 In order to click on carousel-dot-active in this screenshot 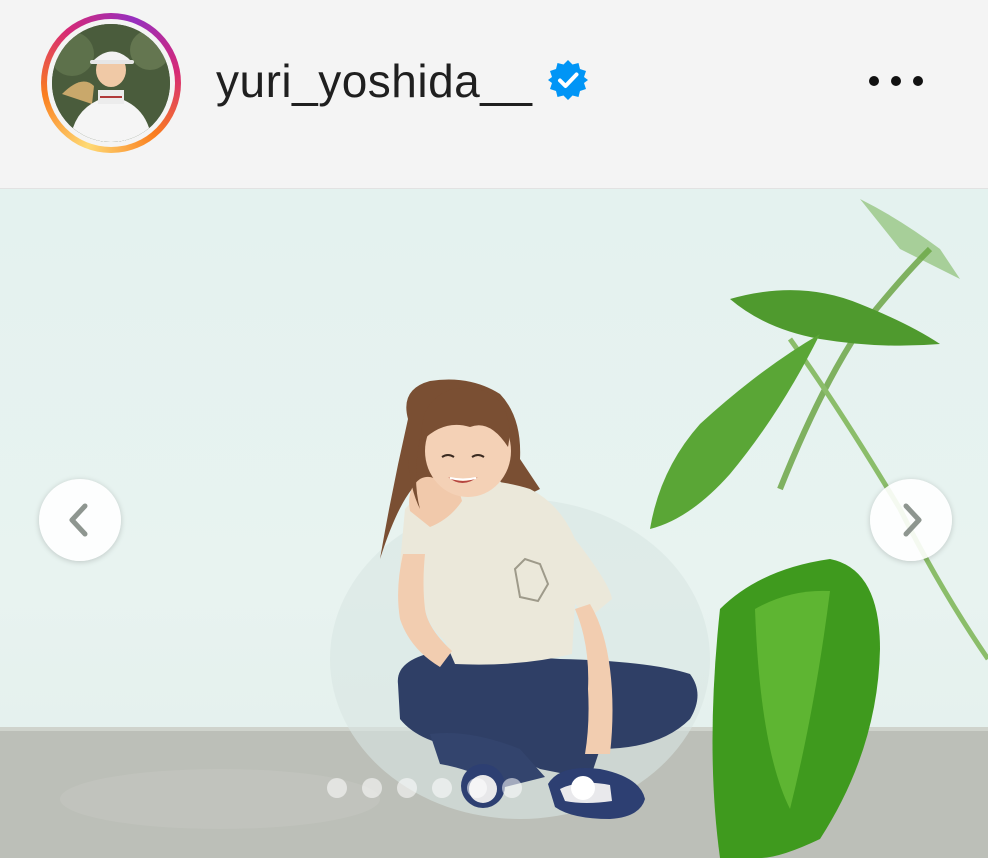, I will do `click(583, 788)`.